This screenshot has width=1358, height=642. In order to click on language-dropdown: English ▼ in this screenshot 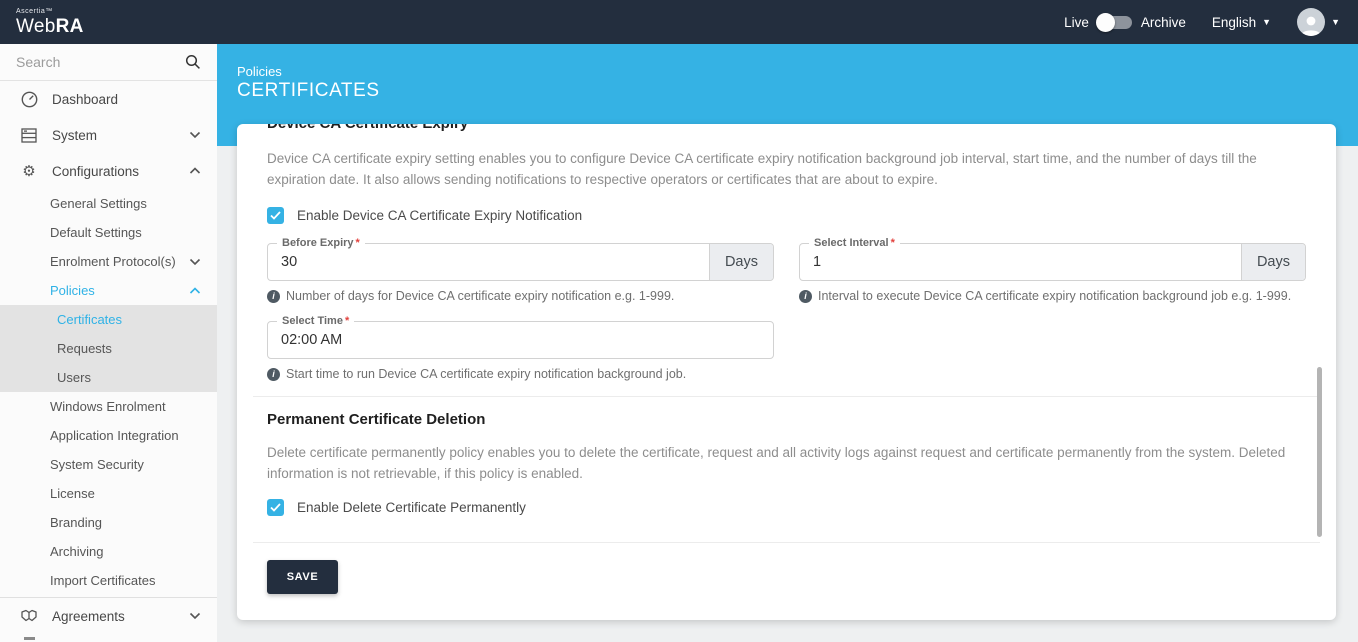, I will do `click(1241, 22)`.